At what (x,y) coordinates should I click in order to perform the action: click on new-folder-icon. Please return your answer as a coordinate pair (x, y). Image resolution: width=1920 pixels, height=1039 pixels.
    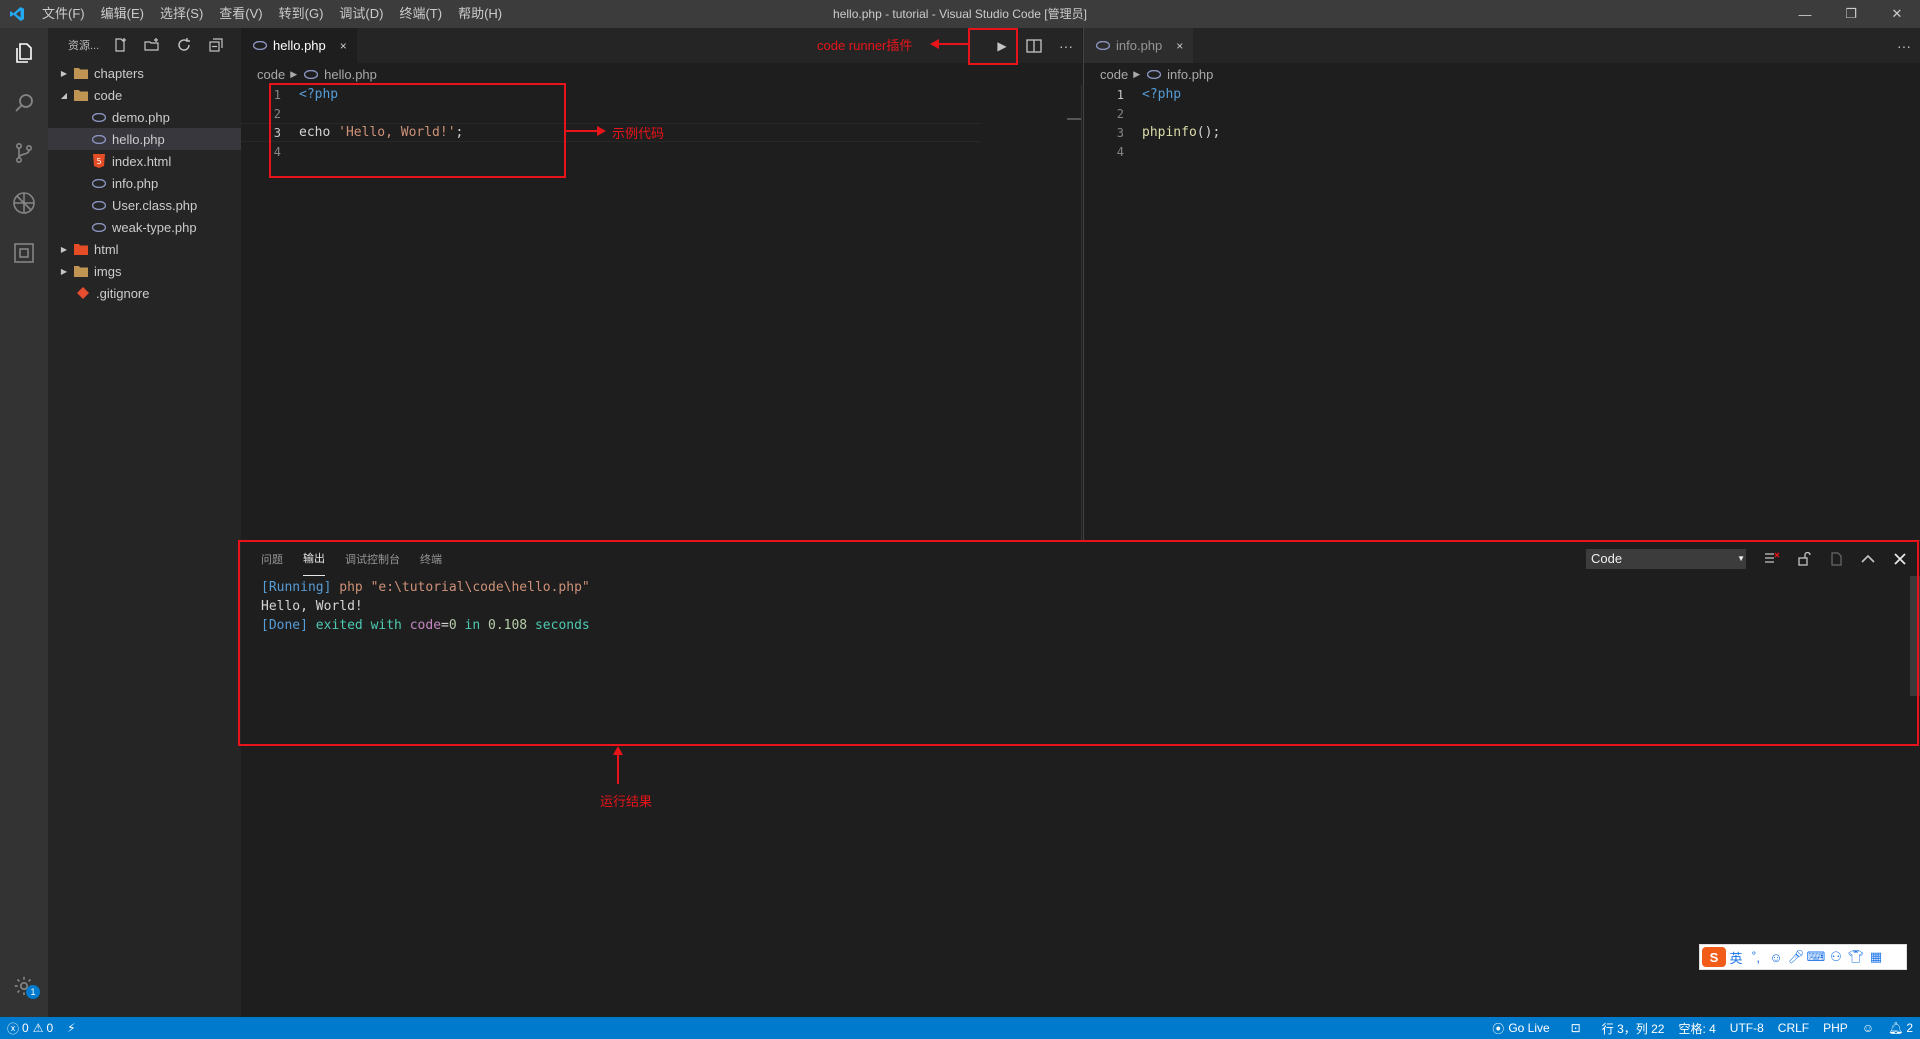
    Looking at the image, I should click on (152, 45).